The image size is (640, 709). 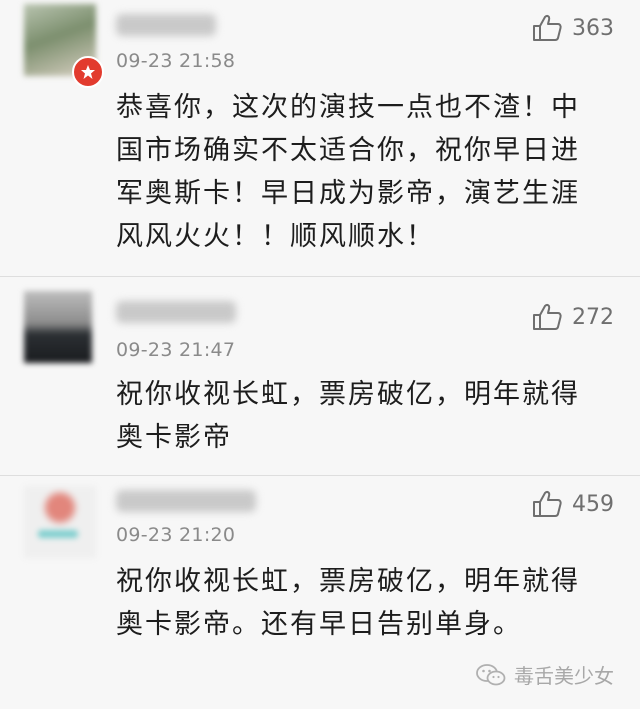 I want to click on comment-time: 09-23 21:58, so click(x=176, y=61).